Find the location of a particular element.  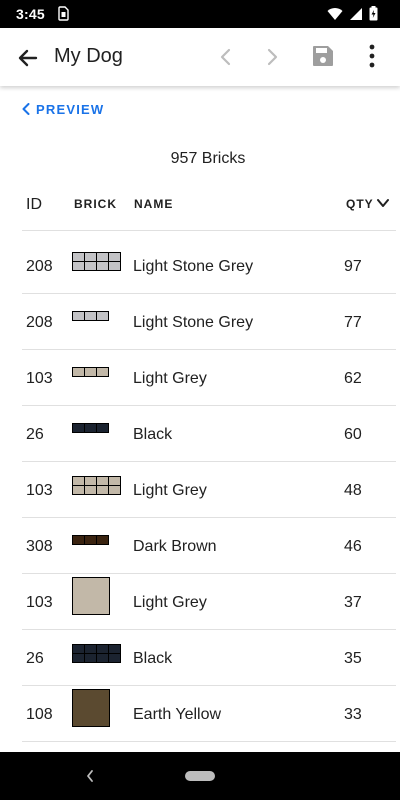

row-qty: 48 is located at coordinates (353, 490).